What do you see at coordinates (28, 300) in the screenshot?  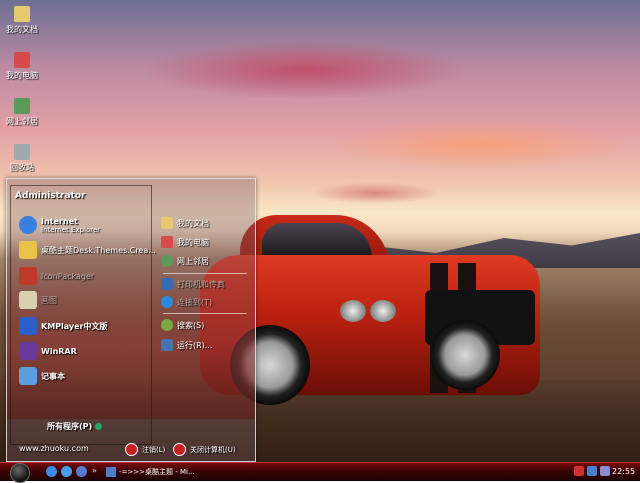 I see `paint-icon` at bounding box center [28, 300].